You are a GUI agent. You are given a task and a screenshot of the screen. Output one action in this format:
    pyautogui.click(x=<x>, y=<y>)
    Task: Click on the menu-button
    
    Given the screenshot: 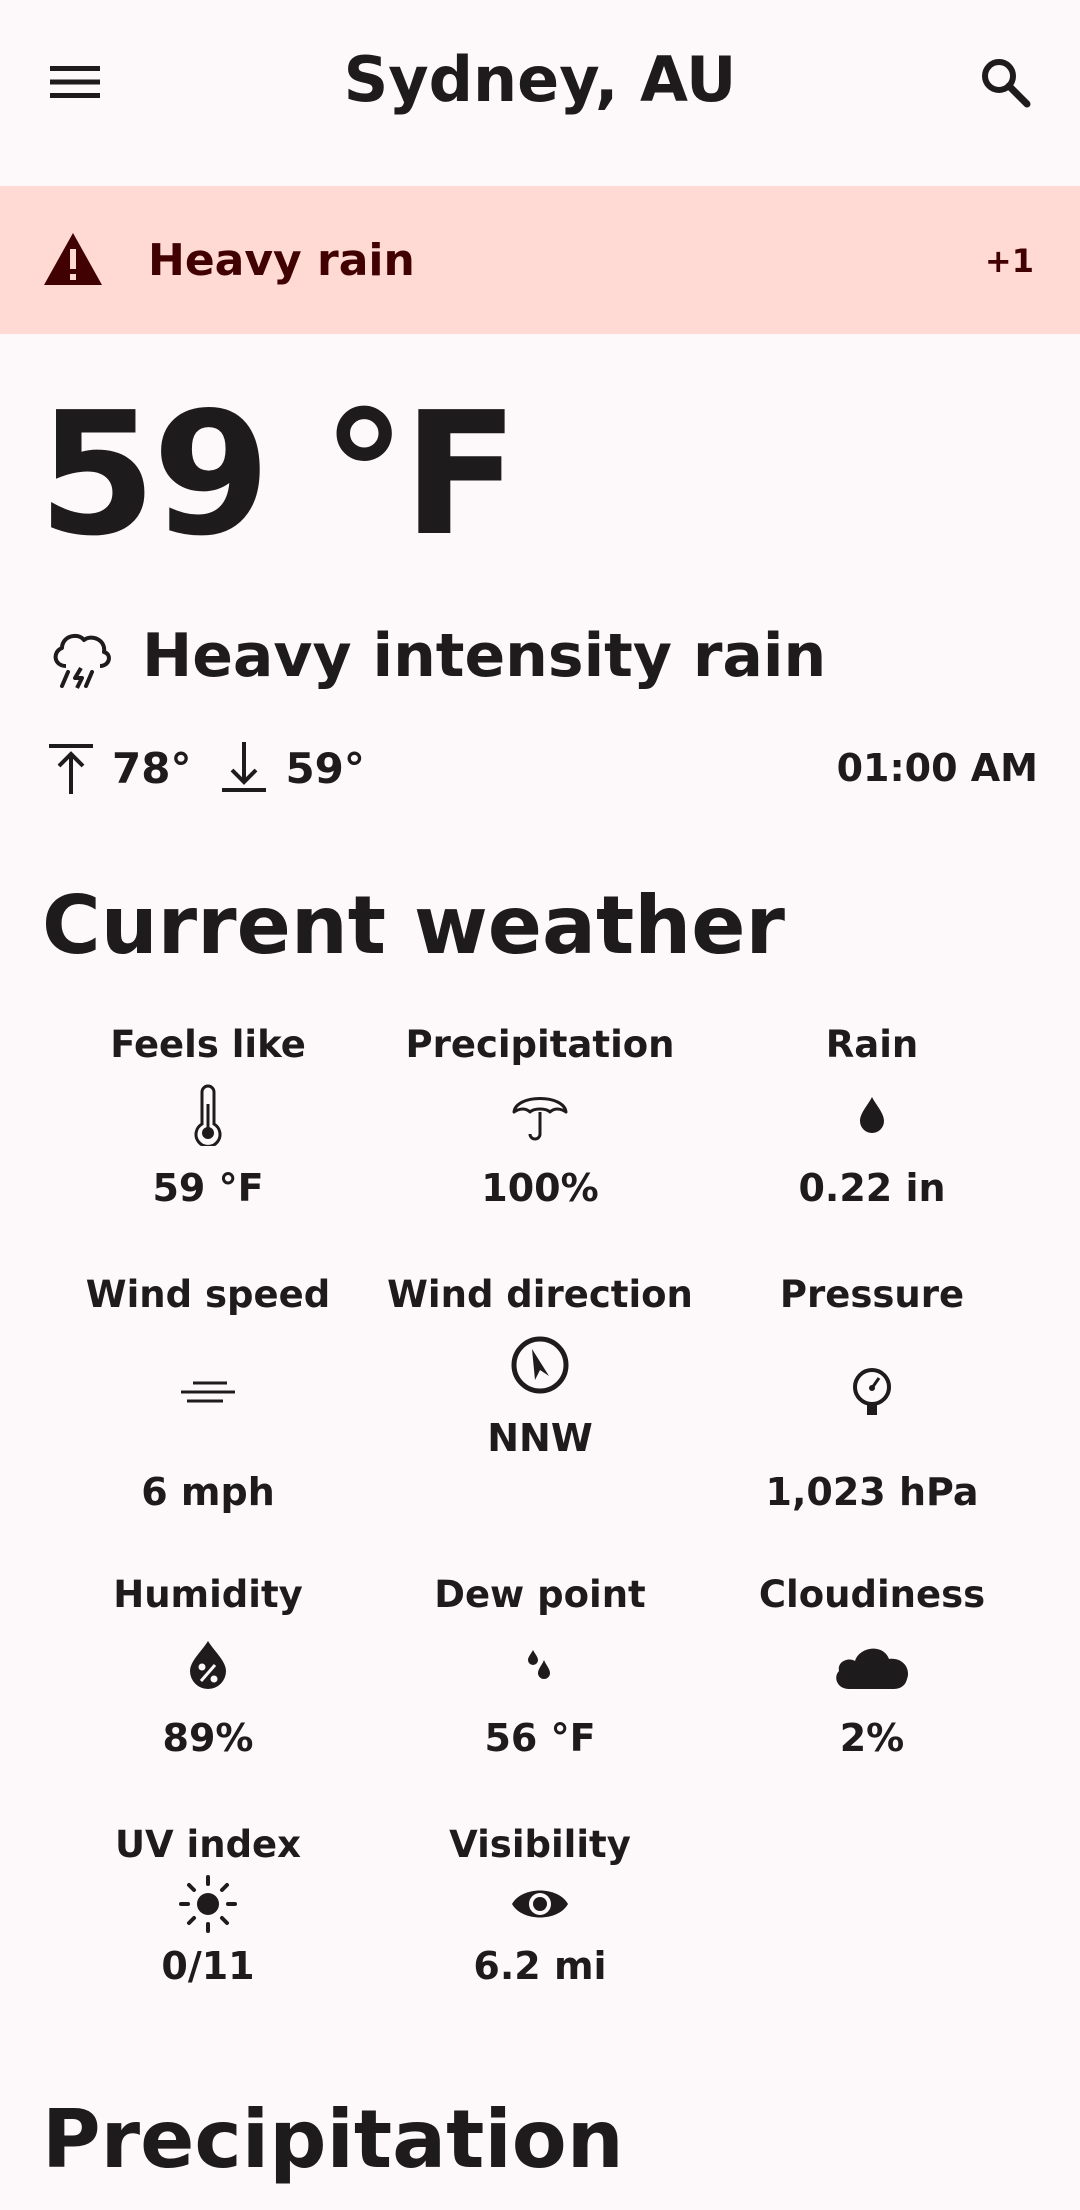 What is the action you would take?
    pyautogui.click(x=75, y=82)
    